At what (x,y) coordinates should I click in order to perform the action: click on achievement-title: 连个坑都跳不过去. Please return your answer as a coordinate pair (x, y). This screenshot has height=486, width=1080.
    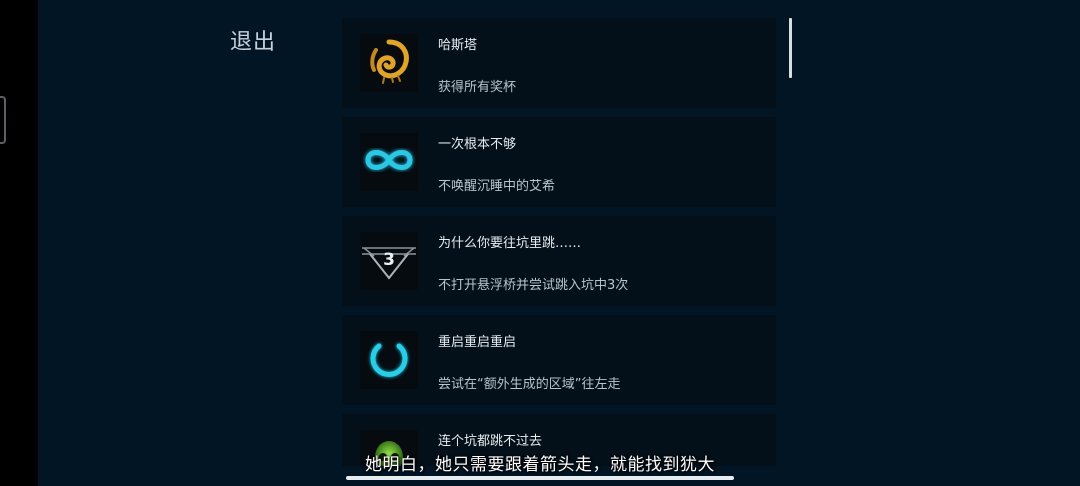
    Looking at the image, I should click on (490, 441).